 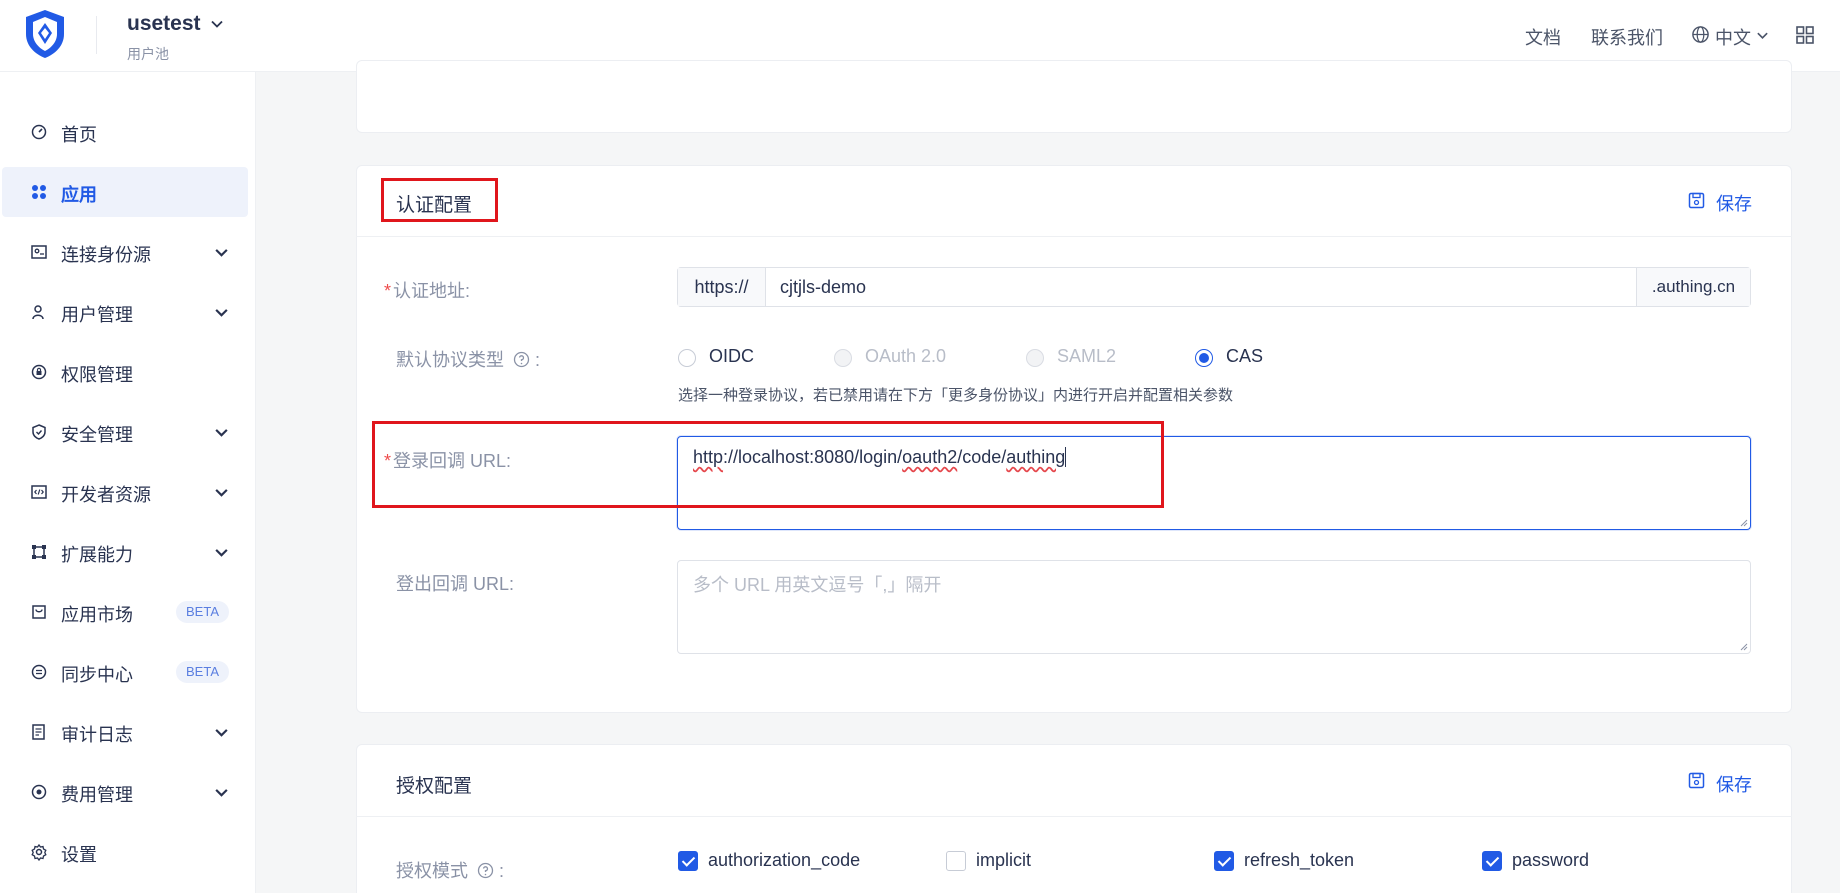 I want to click on sidebar-item-label: 扩展能力, so click(x=97, y=555).